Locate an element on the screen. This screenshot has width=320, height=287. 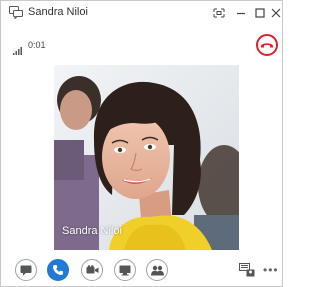
present-icon is located at coordinates (125, 270).